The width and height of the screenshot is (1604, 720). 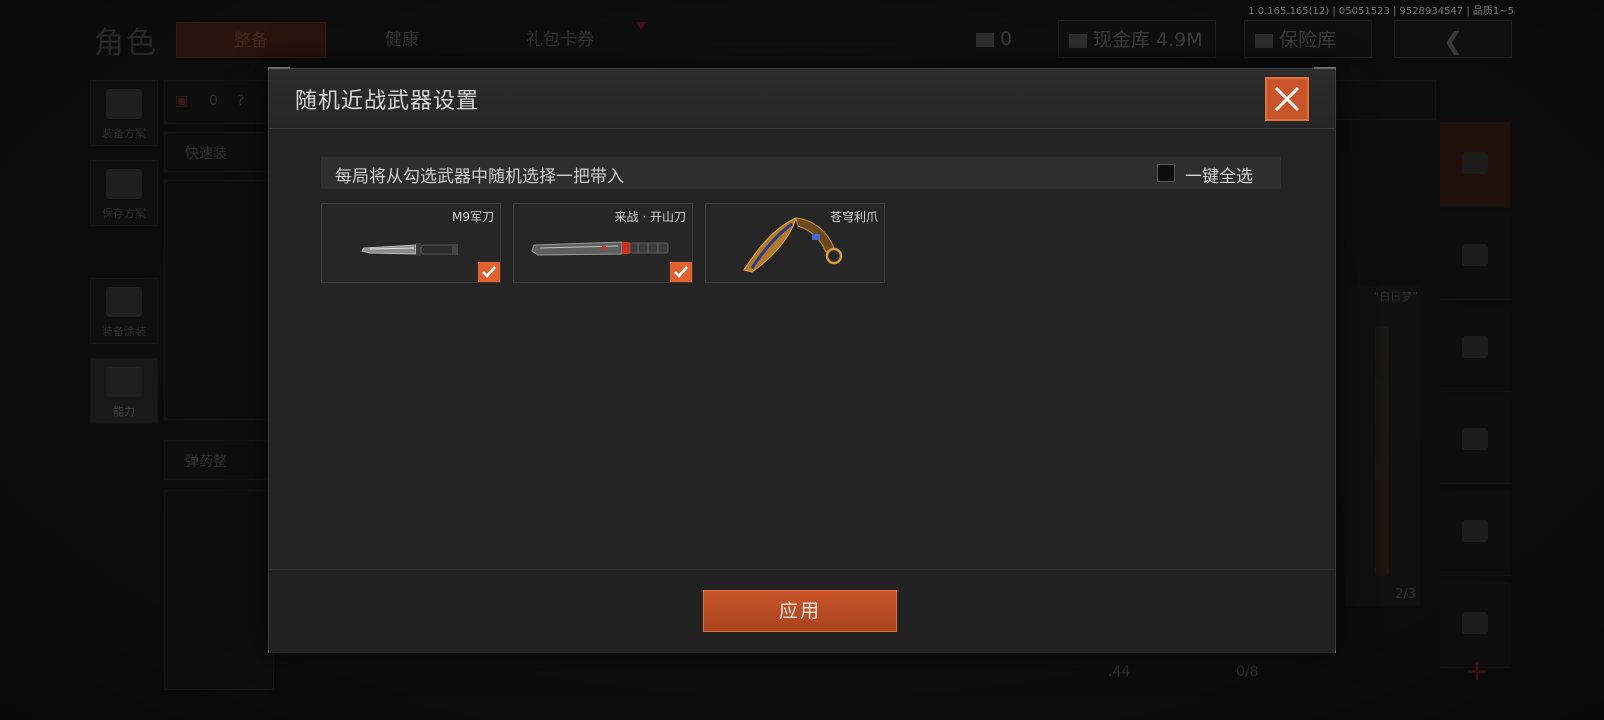 I want to click on apply-button: 应用, so click(x=800, y=611).